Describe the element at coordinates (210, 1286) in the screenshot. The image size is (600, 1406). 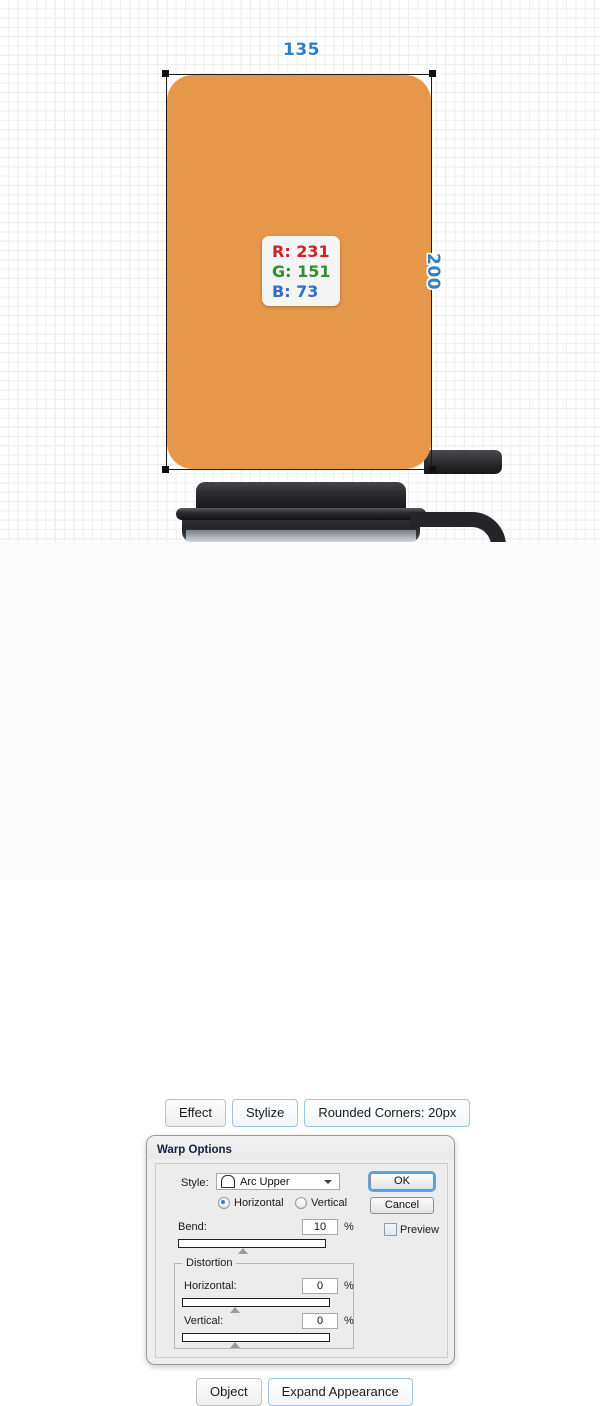
I see `distortion-horizontal-label: Horizontal:` at that location.